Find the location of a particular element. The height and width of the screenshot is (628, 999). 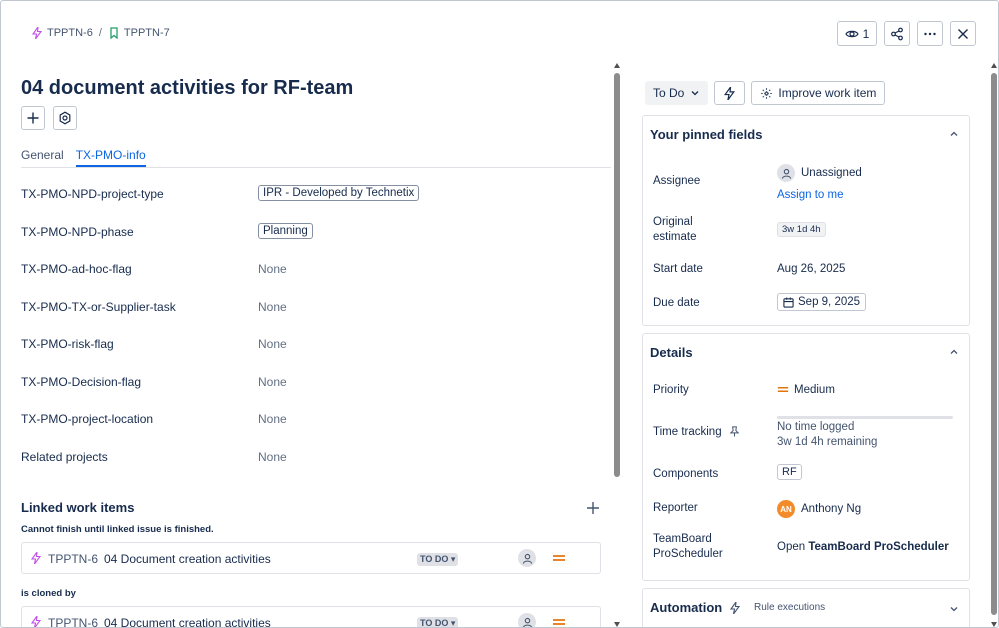

tab-general: General is located at coordinates (42, 157).